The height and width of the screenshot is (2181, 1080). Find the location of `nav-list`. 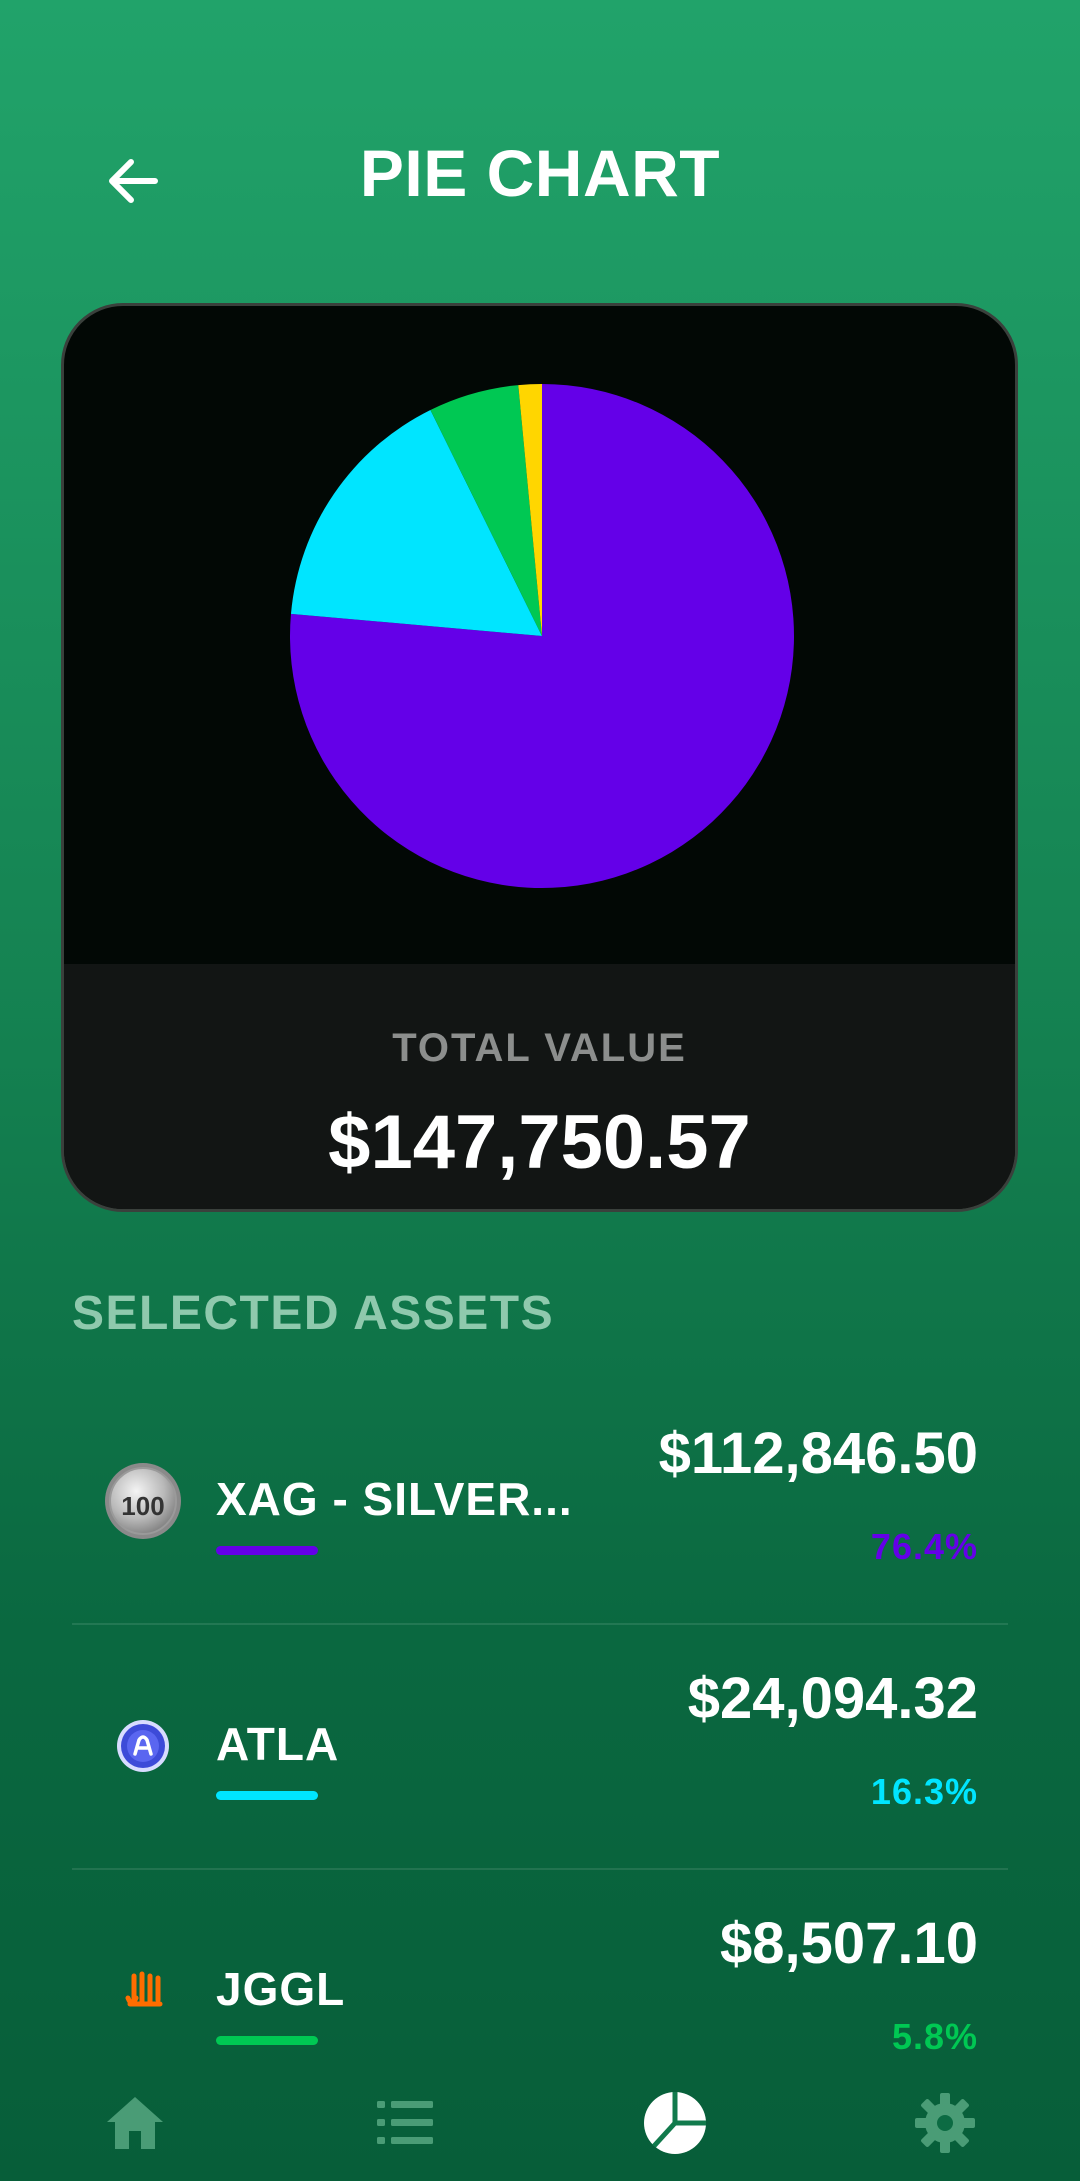

nav-list is located at coordinates (405, 2123).